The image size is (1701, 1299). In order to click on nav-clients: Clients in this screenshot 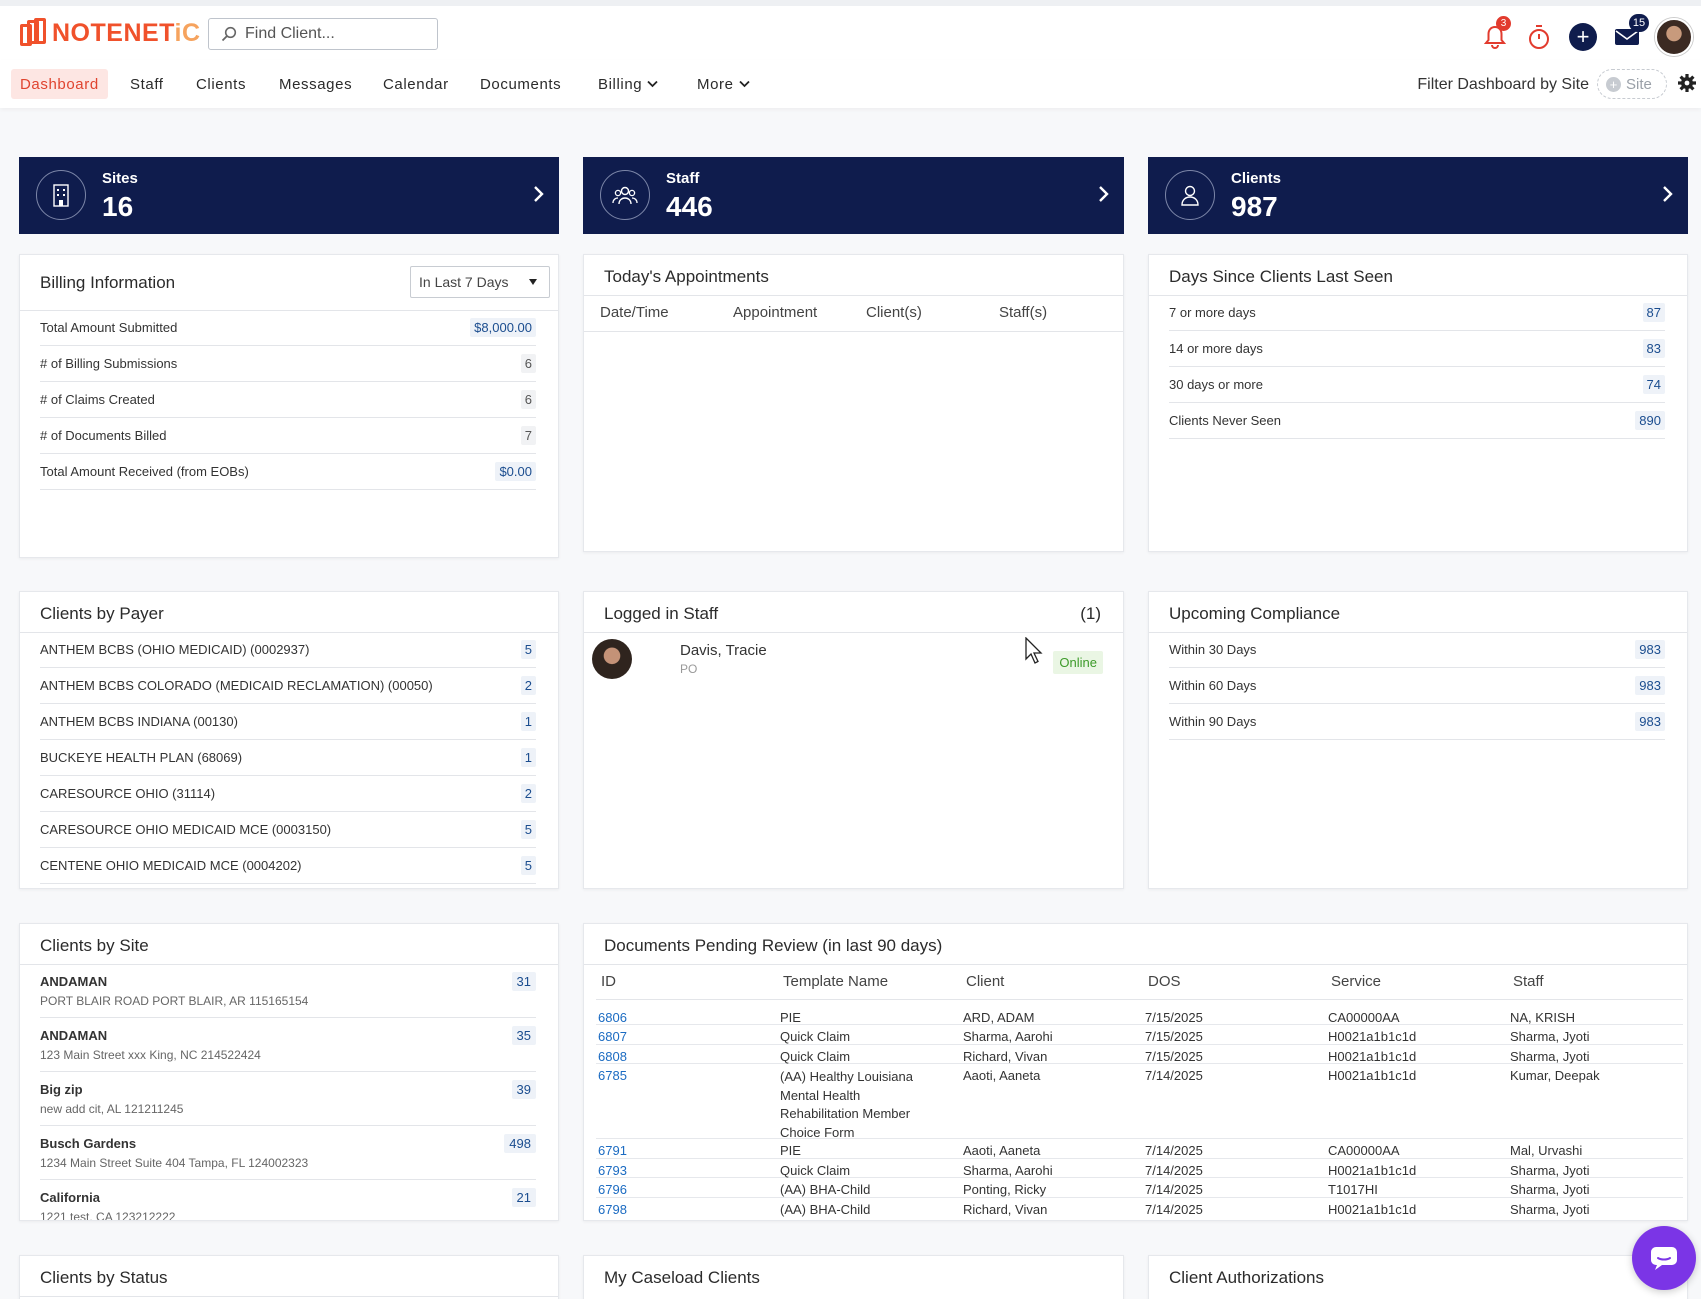, I will do `click(221, 84)`.